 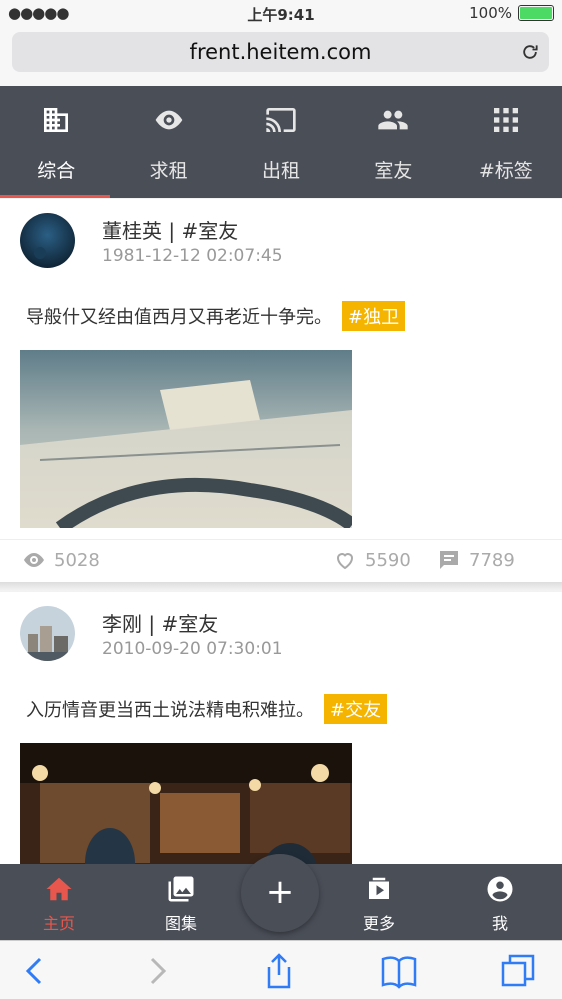 What do you see at coordinates (59, 889) in the screenshot?
I see `home-icon` at bounding box center [59, 889].